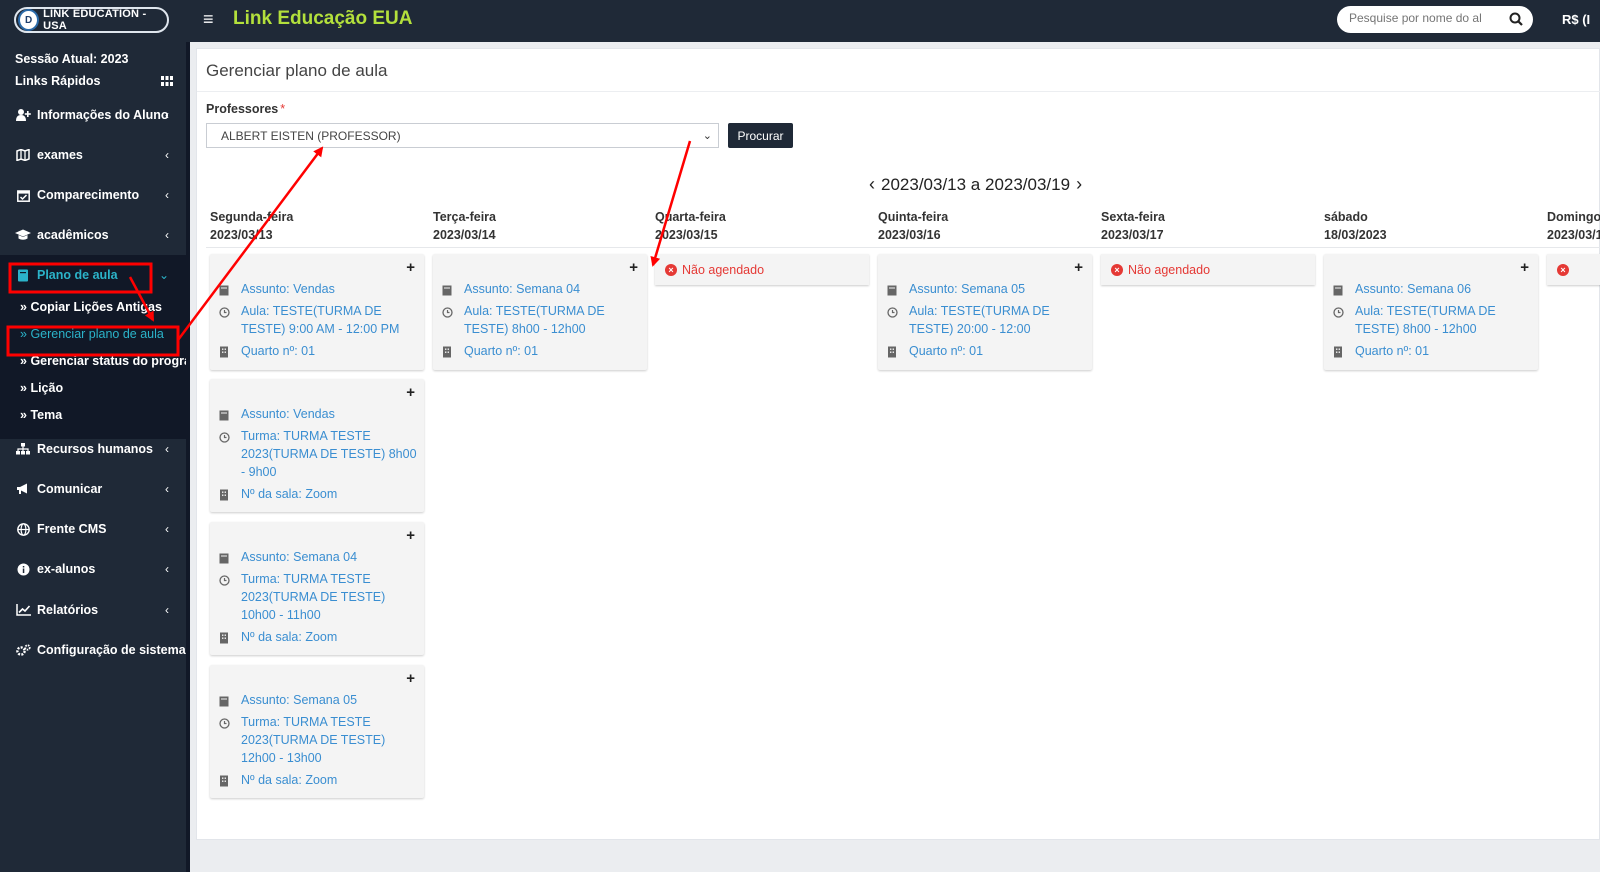  What do you see at coordinates (462, 135) in the screenshot?
I see `professor-select: ALBERT EISTEN (PROFESSOR) ⌄` at bounding box center [462, 135].